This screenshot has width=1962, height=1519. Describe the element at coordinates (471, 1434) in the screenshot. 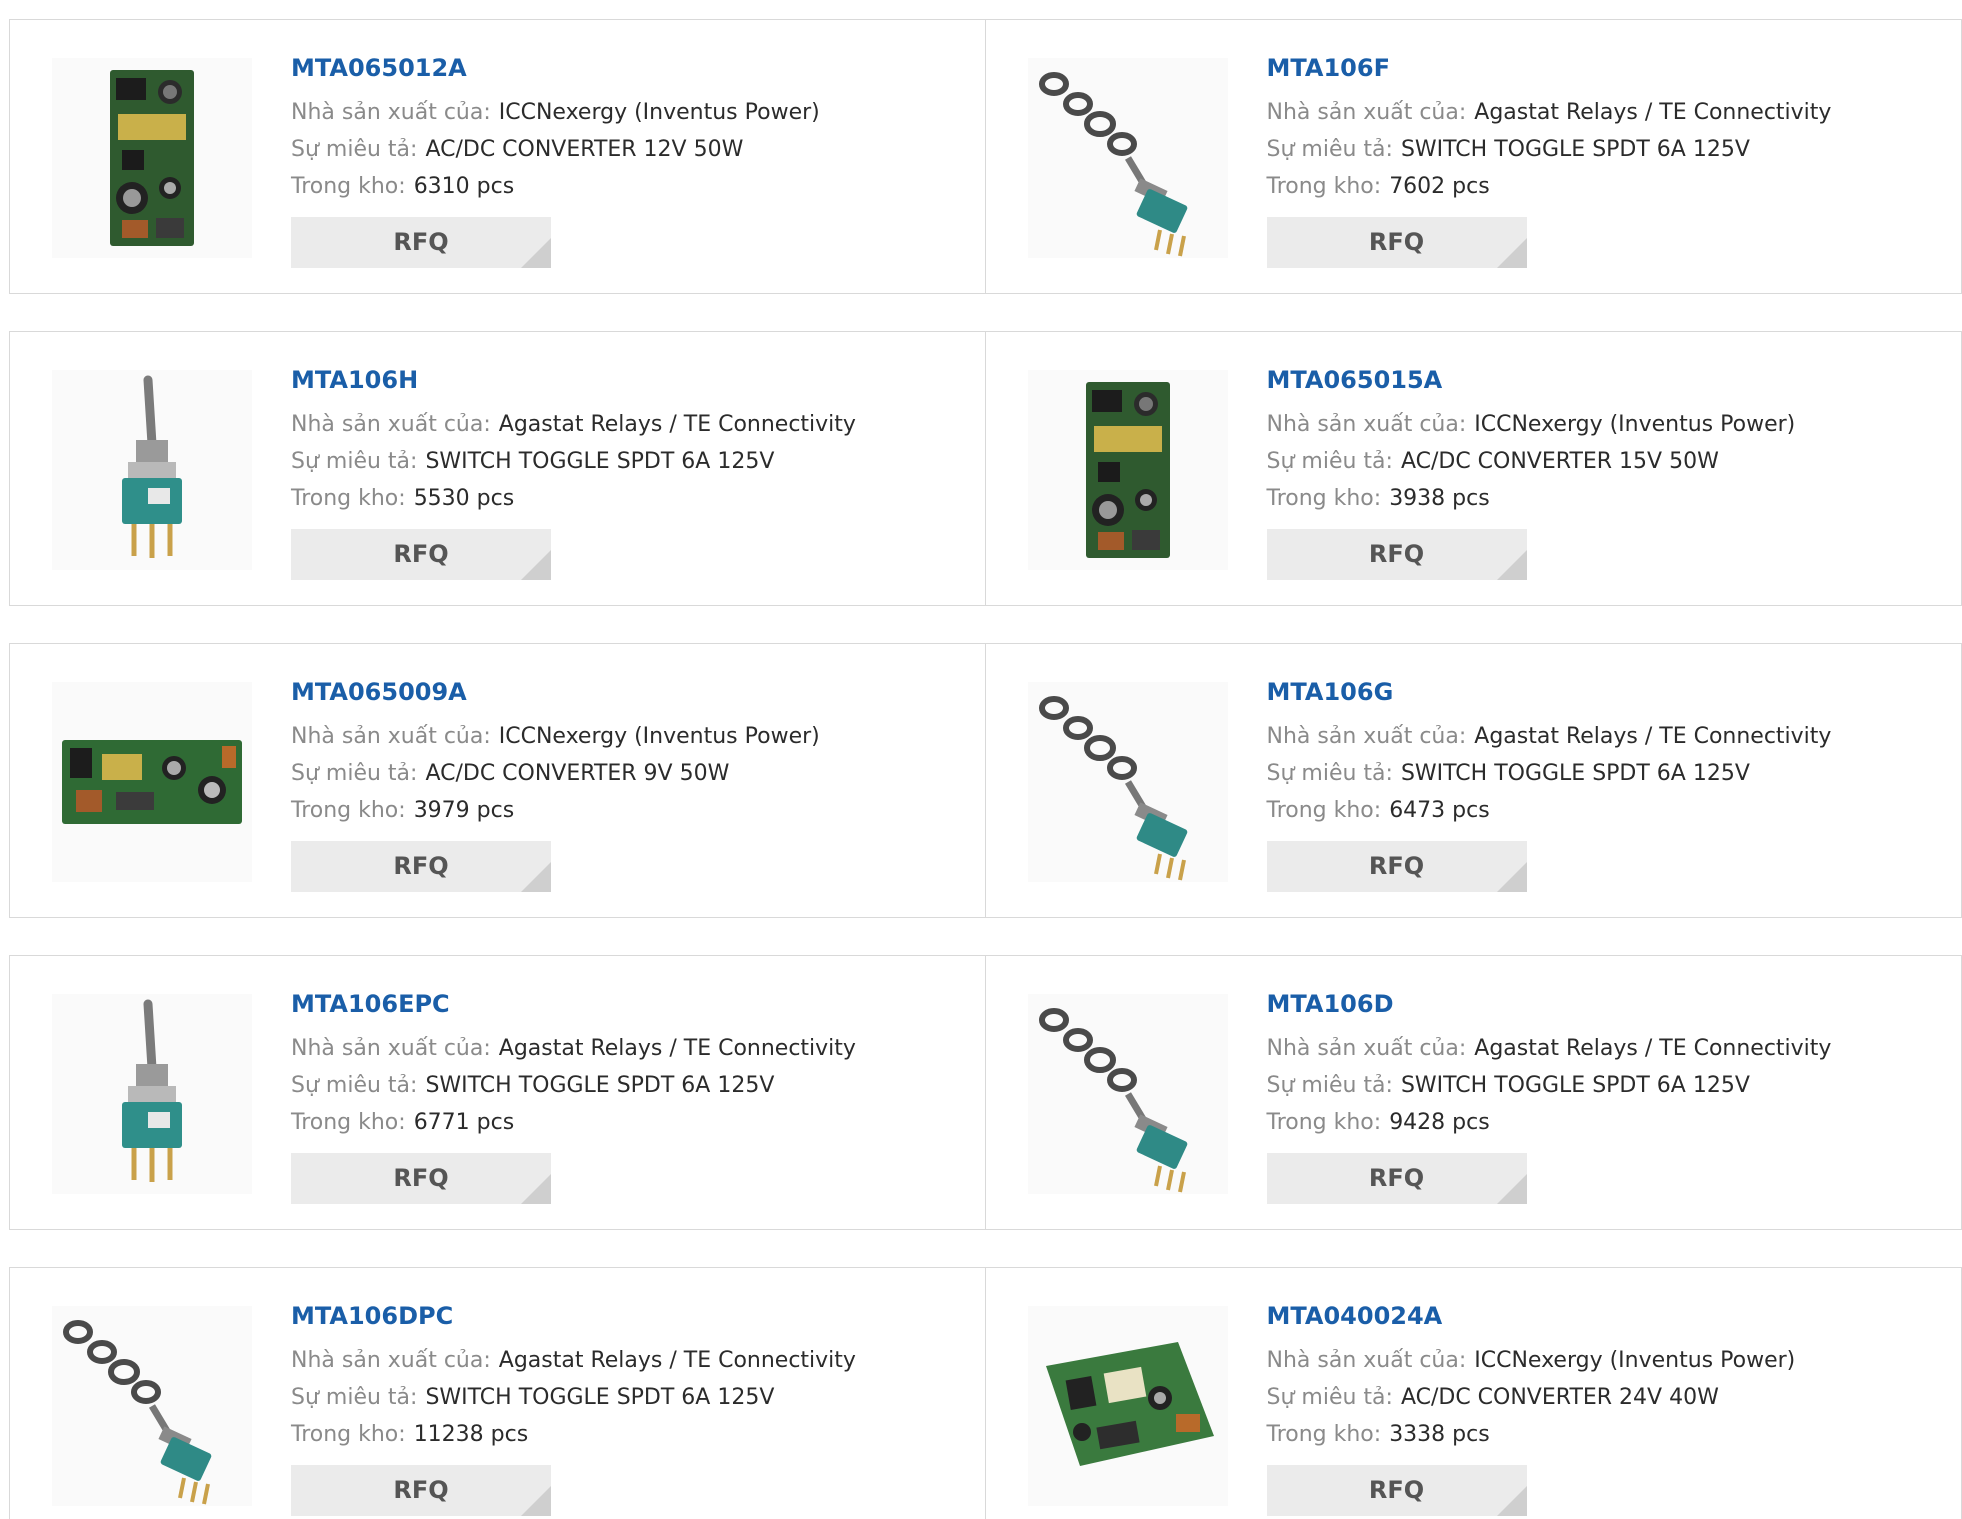

I see `stock-value: 11238 pcs` at that location.